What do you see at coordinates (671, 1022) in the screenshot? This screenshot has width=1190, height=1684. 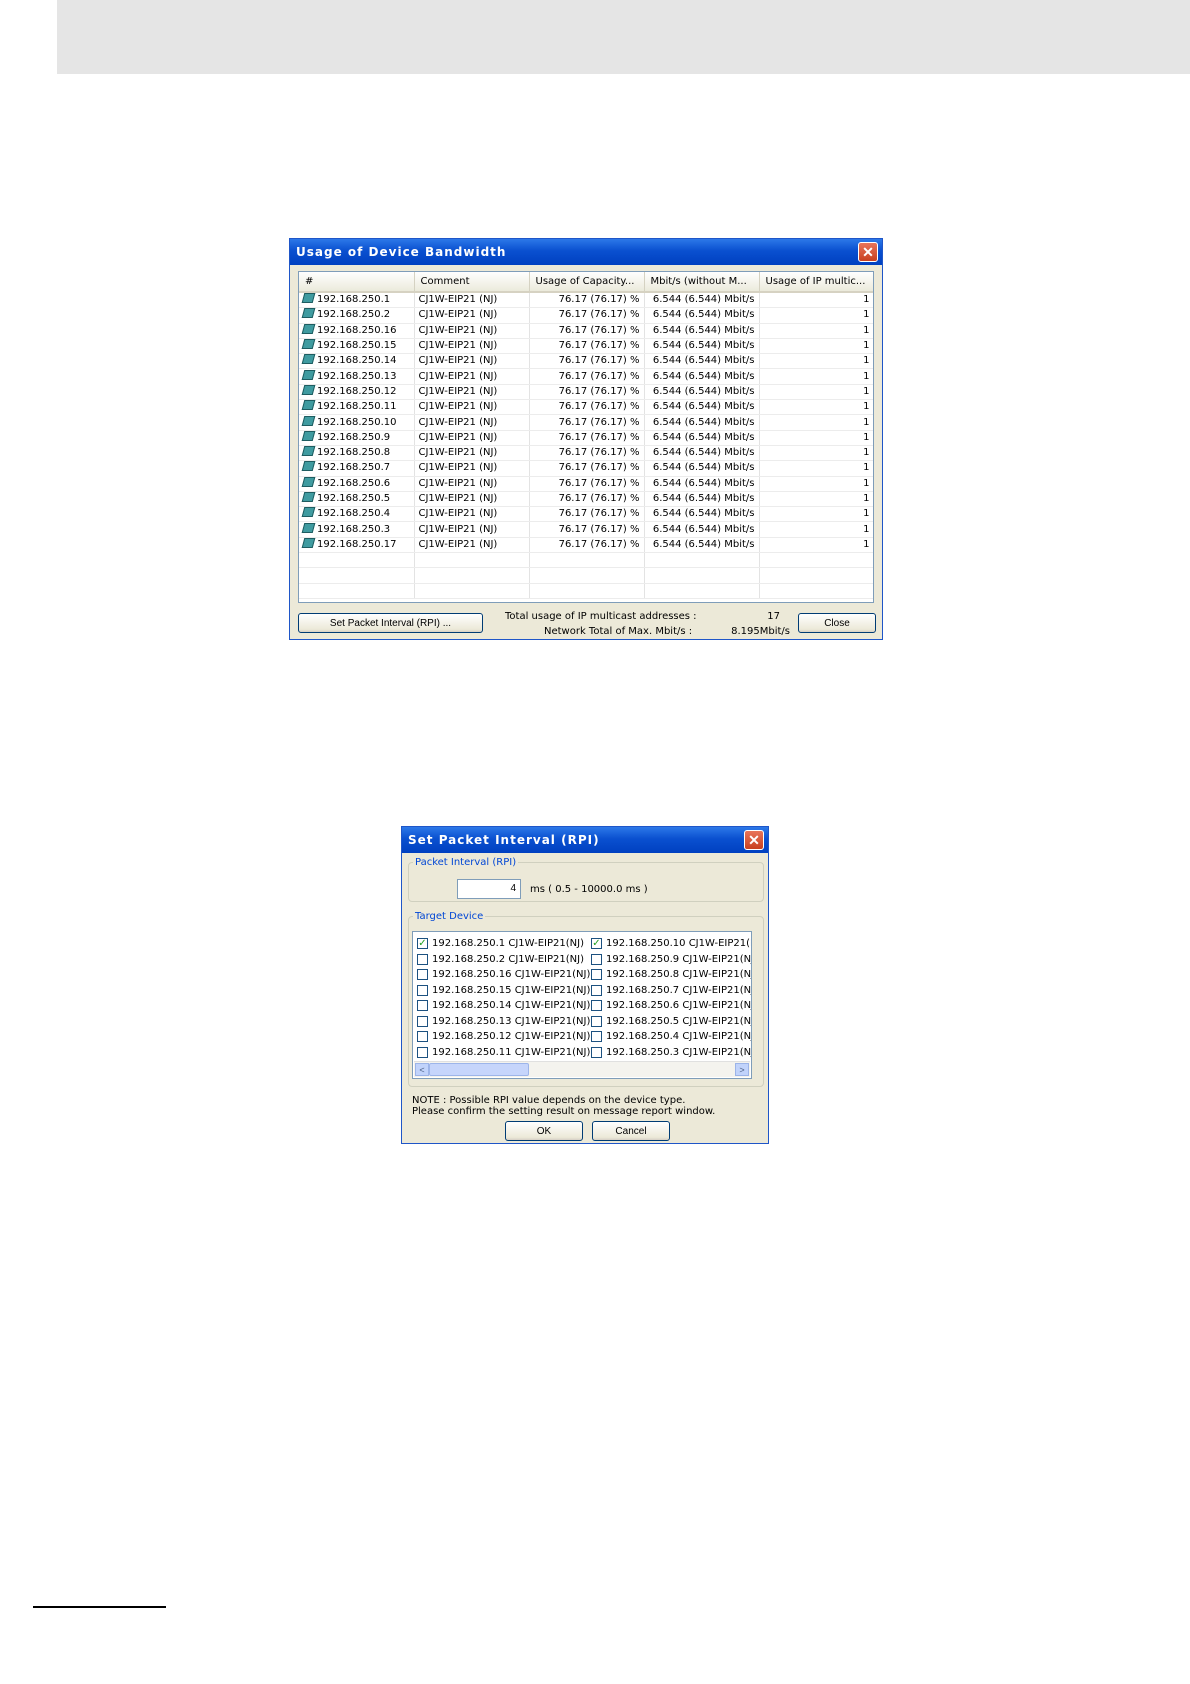 I see `target-device-item: 192.168.250.5 CJ1W-EIP21(NJ)` at bounding box center [671, 1022].